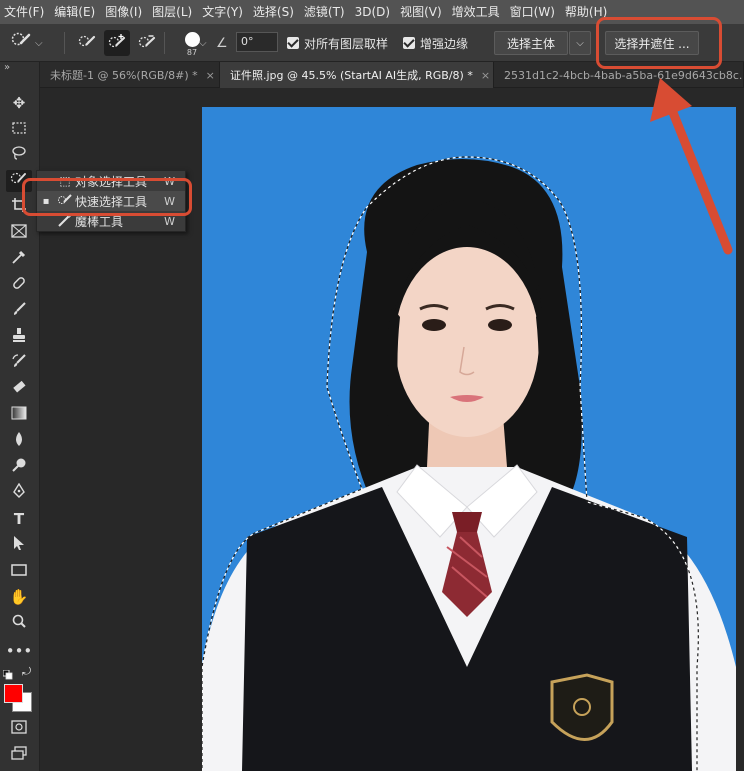 This screenshot has width=744, height=771. I want to click on brush-tool, so click(19, 311).